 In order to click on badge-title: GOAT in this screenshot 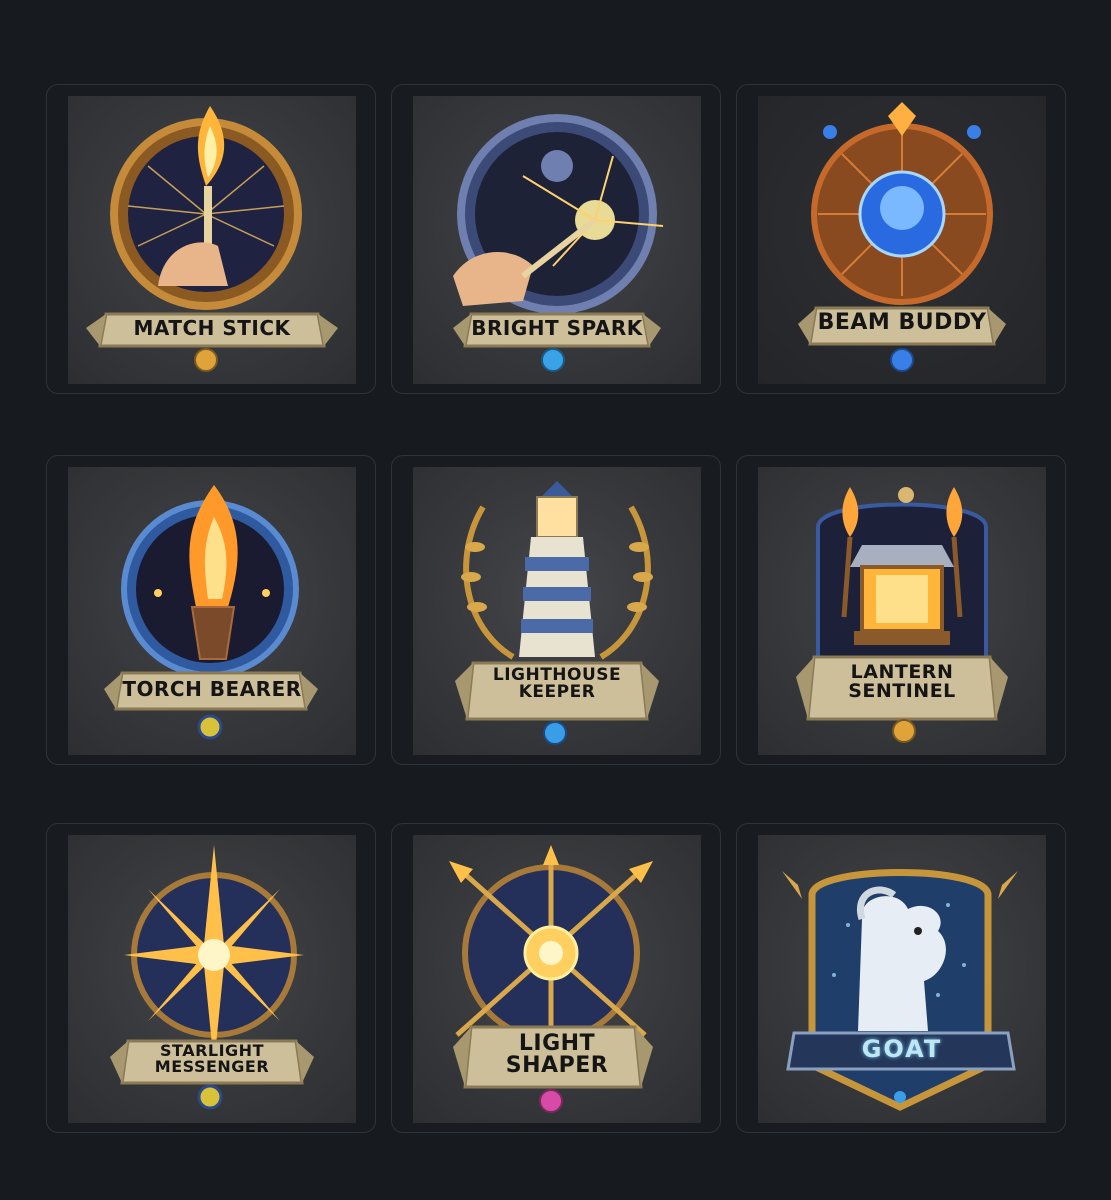, I will do `click(902, 1049)`.